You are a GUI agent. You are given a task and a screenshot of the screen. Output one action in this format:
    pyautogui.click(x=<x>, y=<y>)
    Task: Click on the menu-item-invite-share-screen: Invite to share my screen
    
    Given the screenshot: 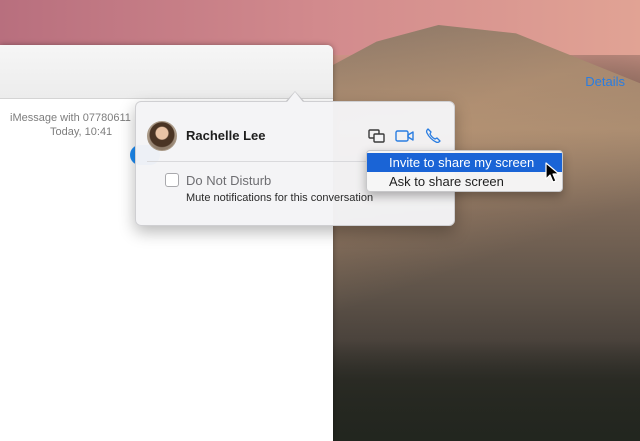 What is the action you would take?
    pyautogui.click(x=464, y=162)
    